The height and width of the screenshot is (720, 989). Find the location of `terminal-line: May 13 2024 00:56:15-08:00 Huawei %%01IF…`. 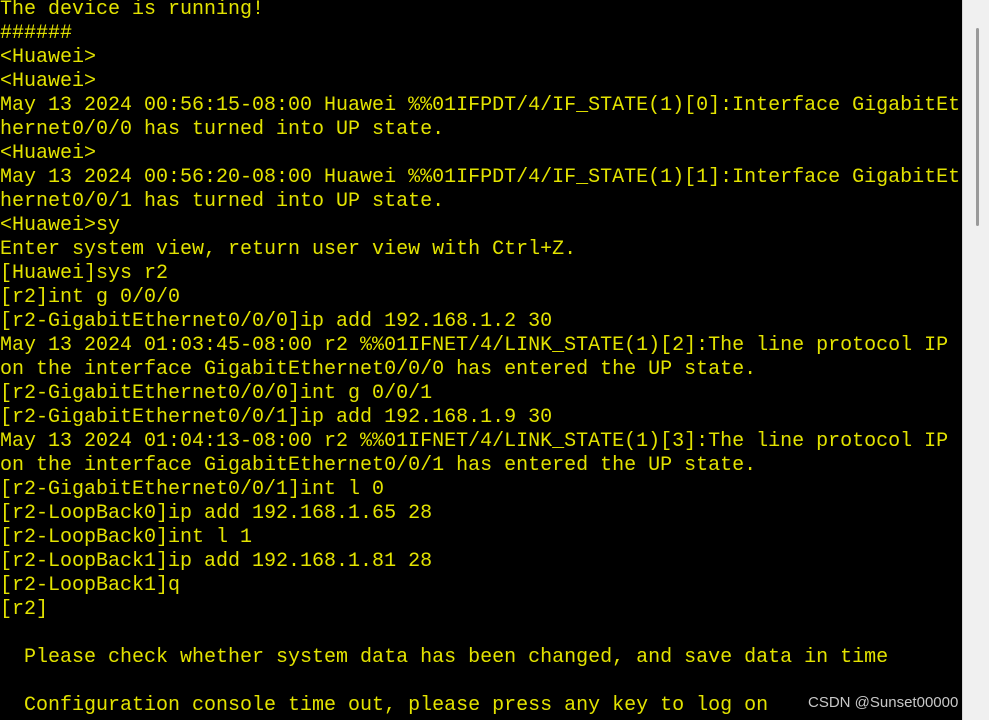

terminal-line: May 13 2024 00:56:15-08:00 Huawei %%01IF… is located at coordinates (480, 105).